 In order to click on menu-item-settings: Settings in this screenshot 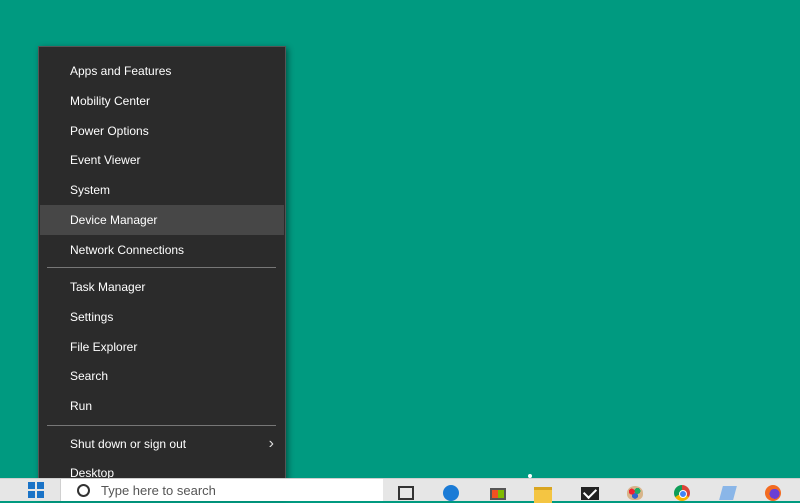, I will do `click(162, 317)`.